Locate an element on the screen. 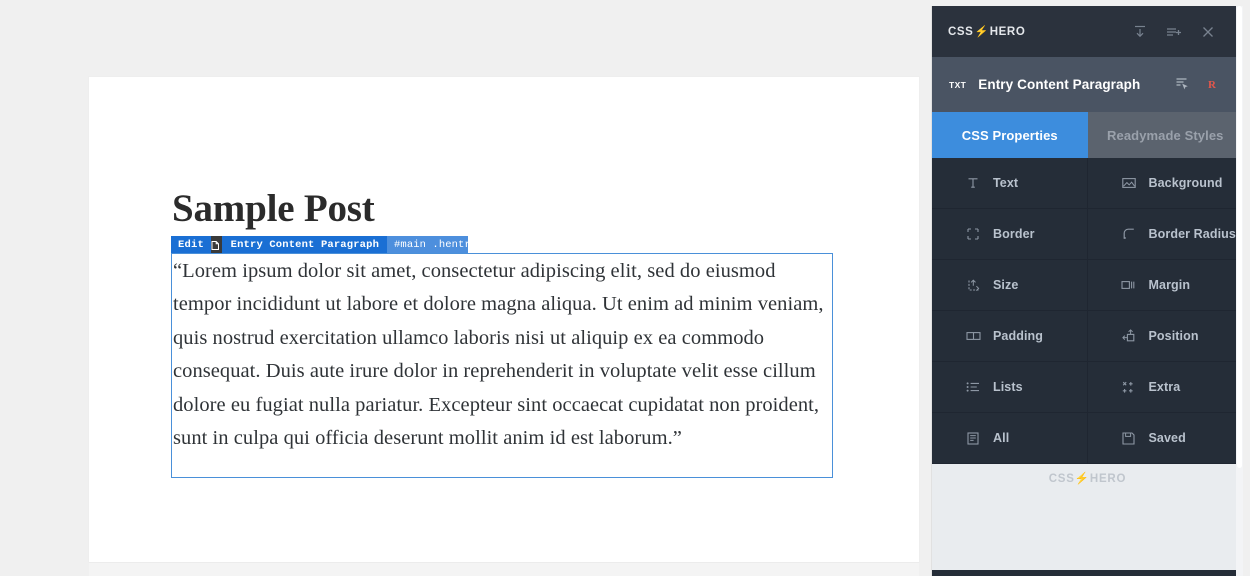  property-label: Saved is located at coordinates (1167, 438).